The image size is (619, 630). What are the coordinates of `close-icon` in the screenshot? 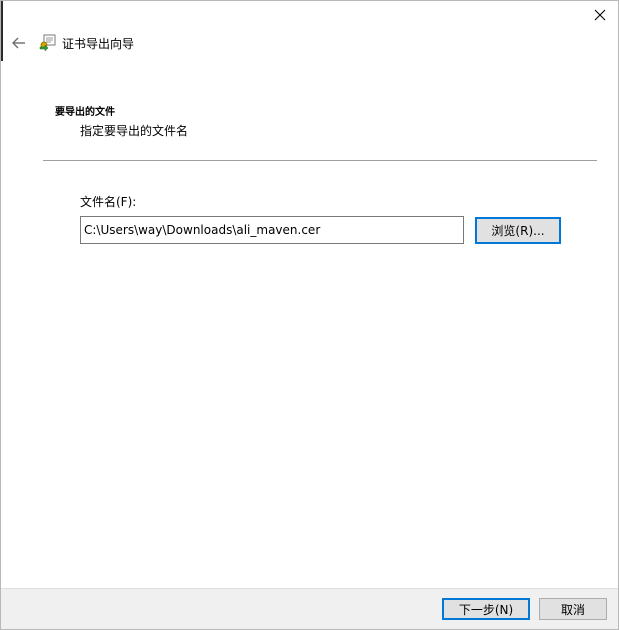 It's located at (600, 15).